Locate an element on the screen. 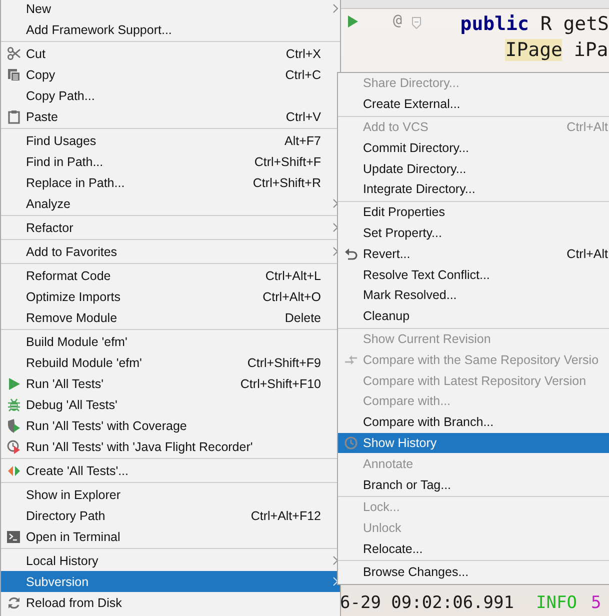 This screenshot has height=616, width=609. fold-icon is located at coordinates (417, 23).